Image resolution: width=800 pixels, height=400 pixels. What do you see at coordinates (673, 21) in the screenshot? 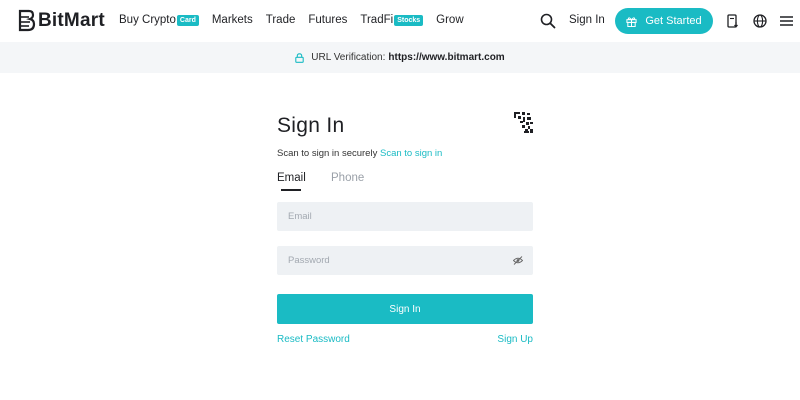
I see `get-started-label: Get Started` at bounding box center [673, 21].